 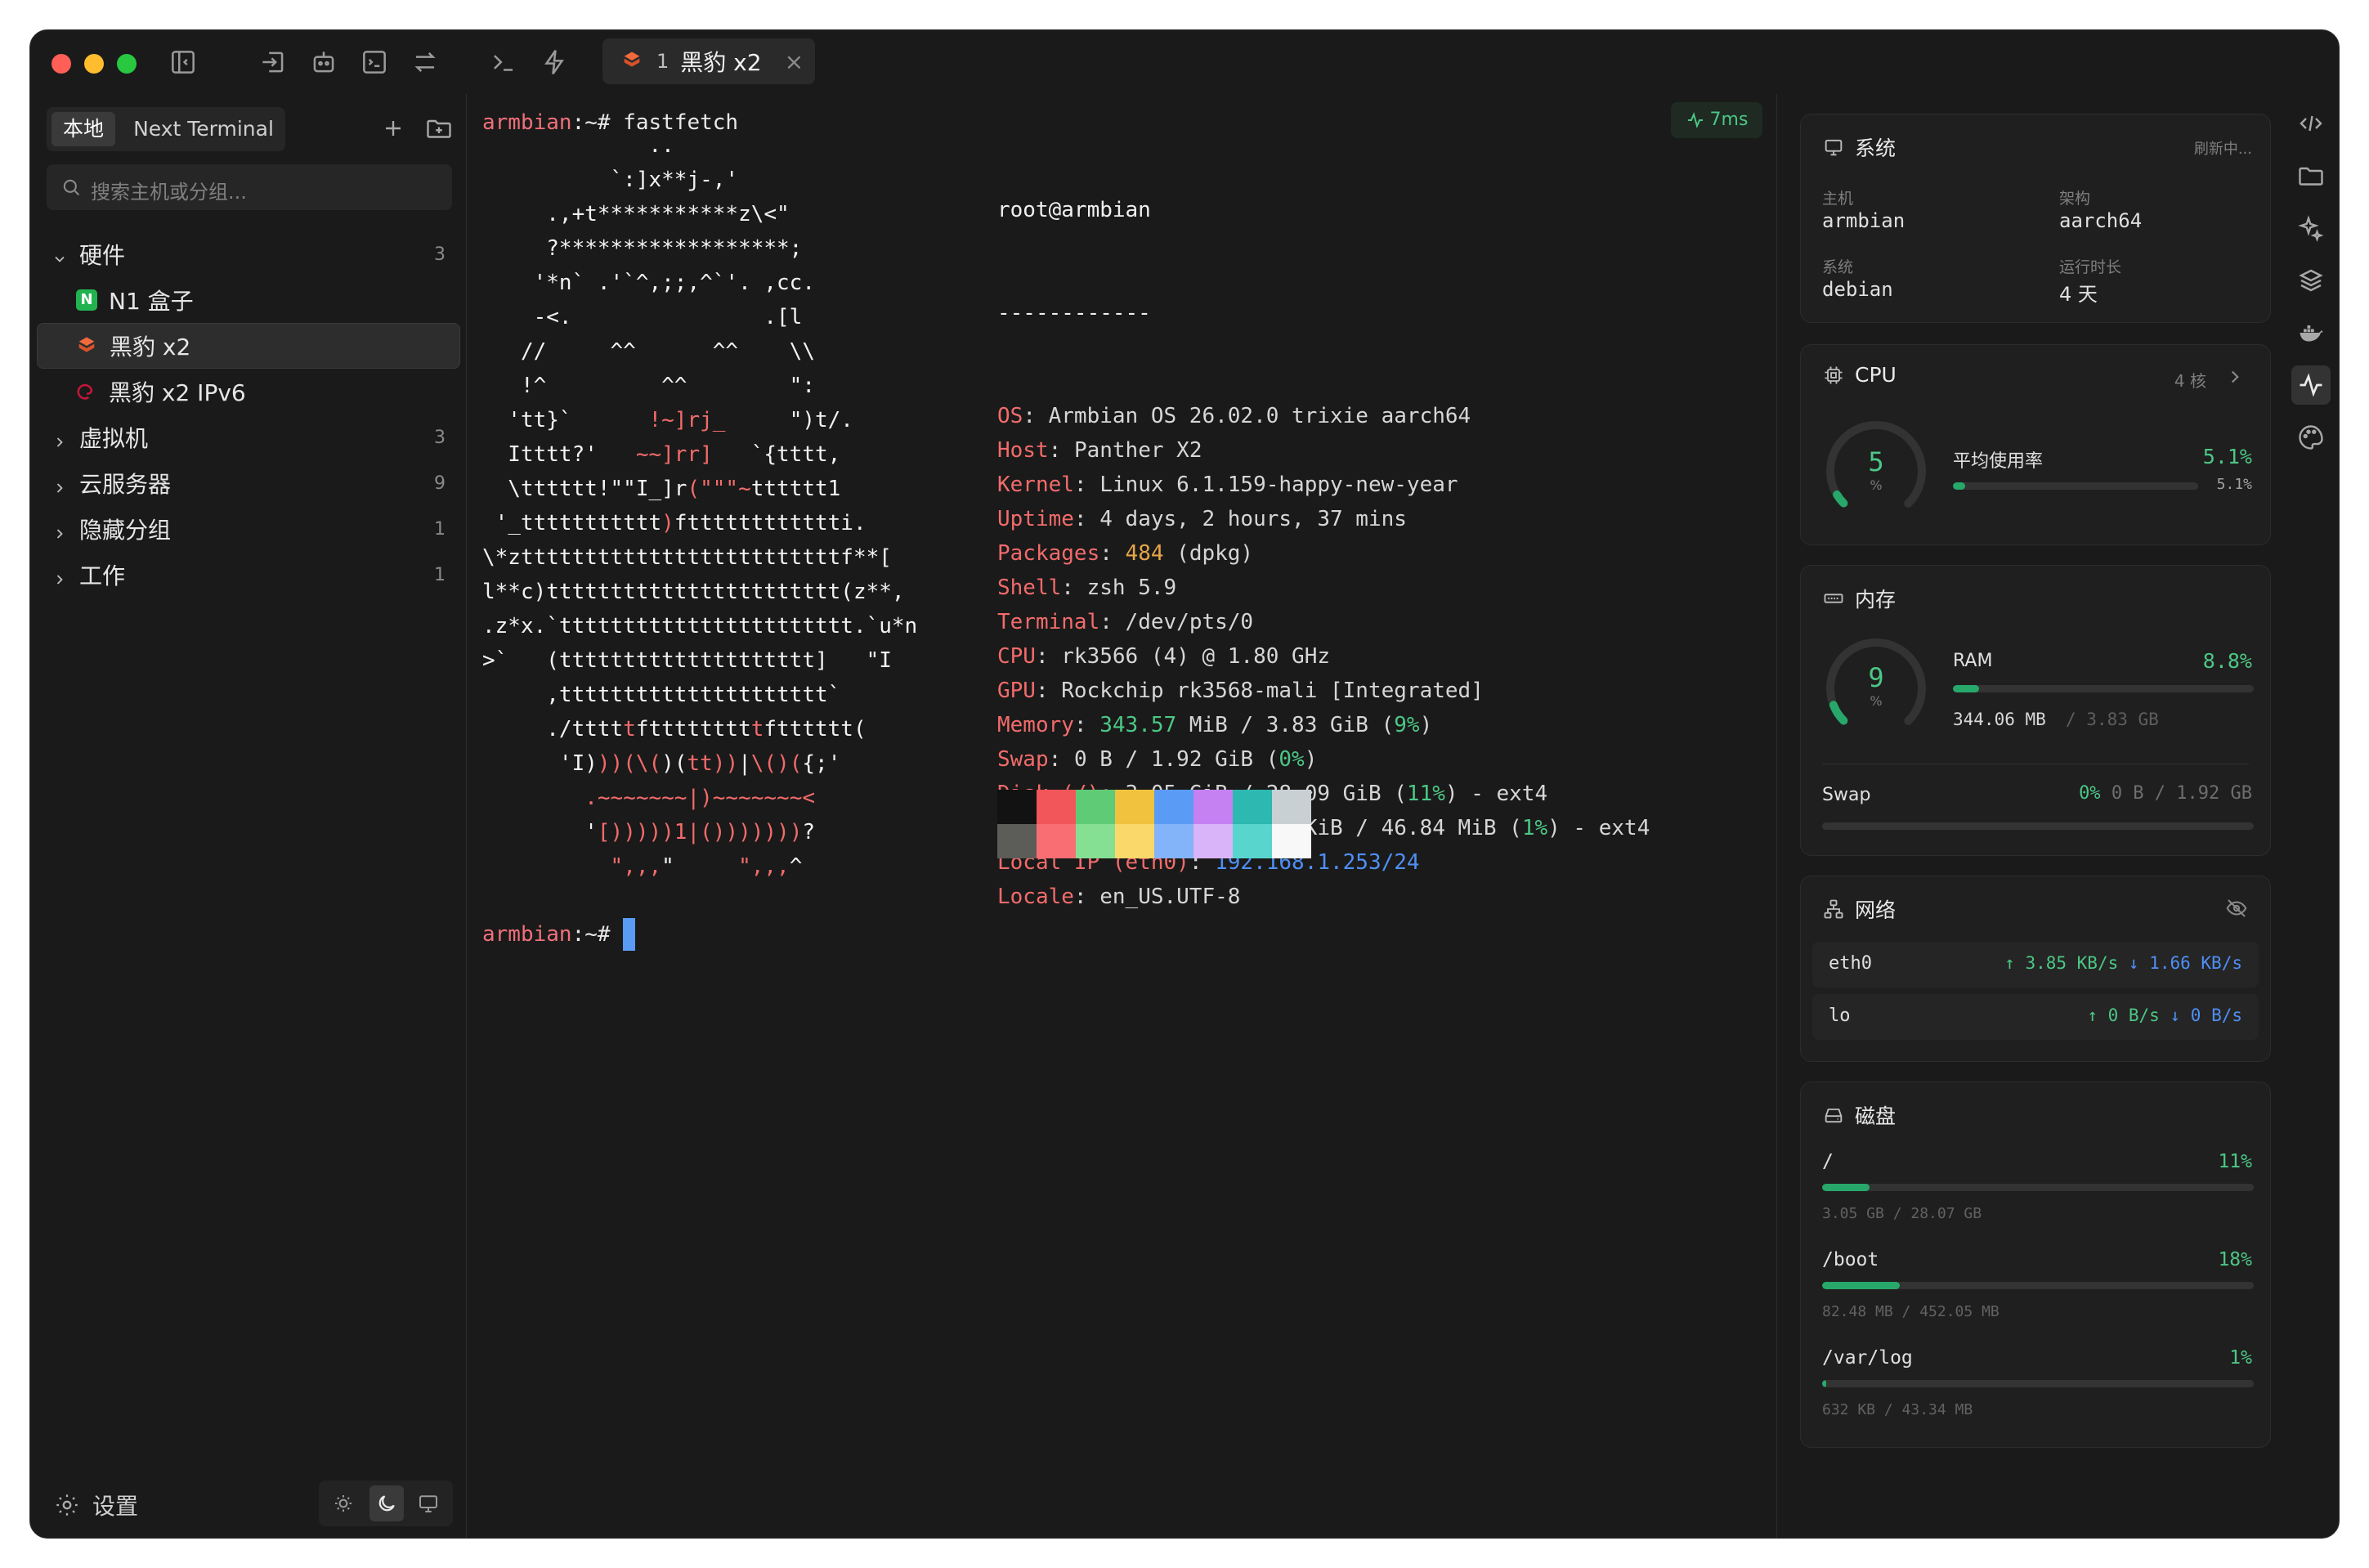 I want to click on group-count: 3, so click(x=440, y=437).